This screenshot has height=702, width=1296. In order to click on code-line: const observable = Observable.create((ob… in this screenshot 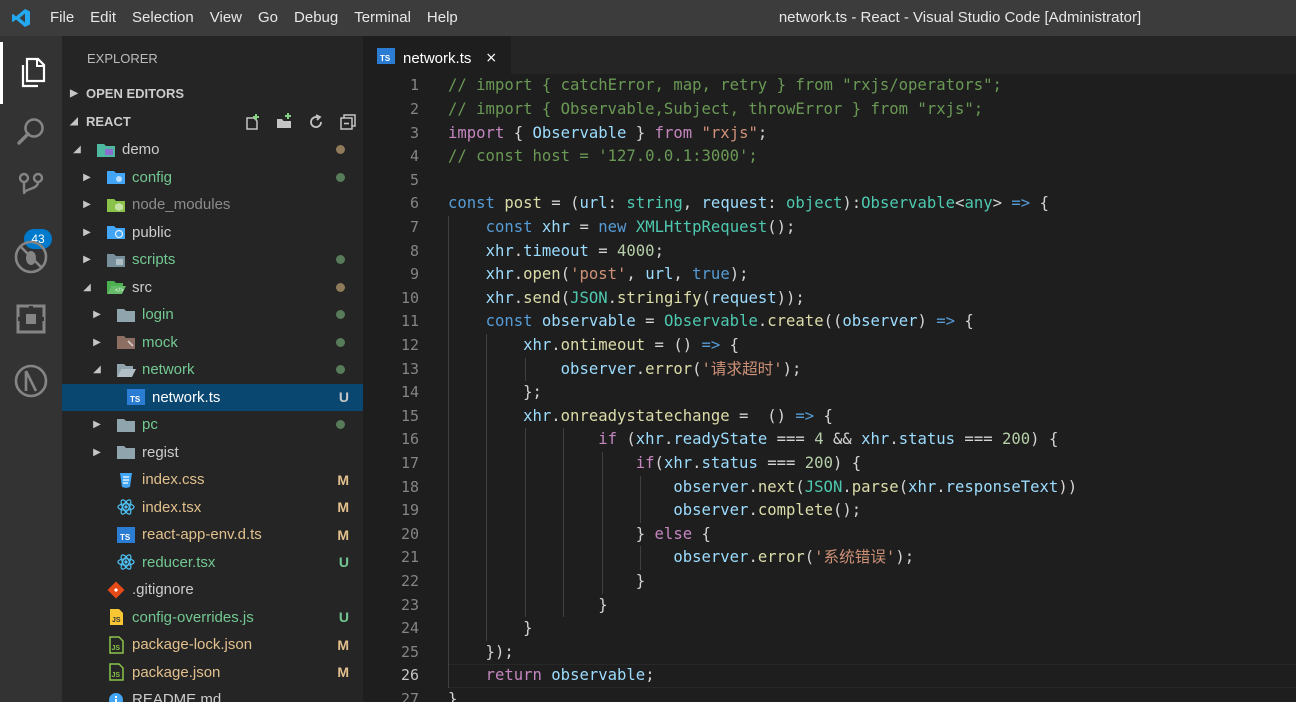, I will do `click(711, 322)`.